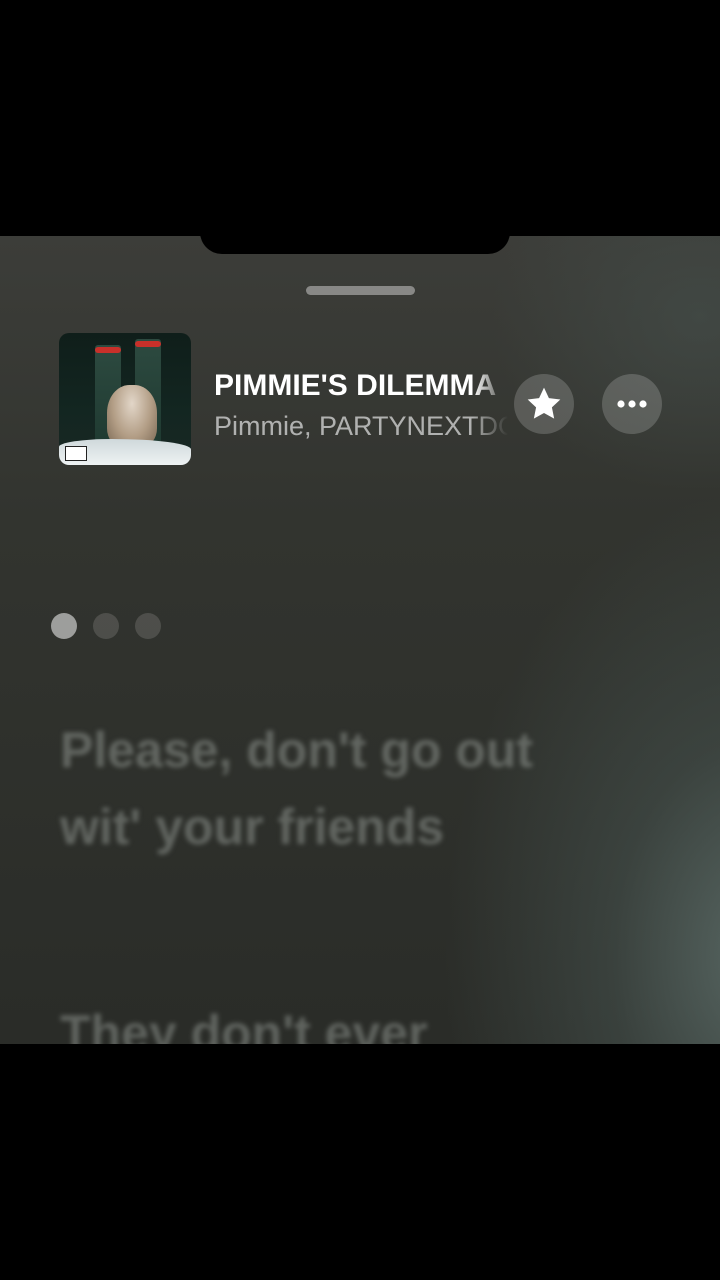  Describe the element at coordinates (340, 1019) in the screenshot. I see `lyric-line-next: They don't ever` at that location.